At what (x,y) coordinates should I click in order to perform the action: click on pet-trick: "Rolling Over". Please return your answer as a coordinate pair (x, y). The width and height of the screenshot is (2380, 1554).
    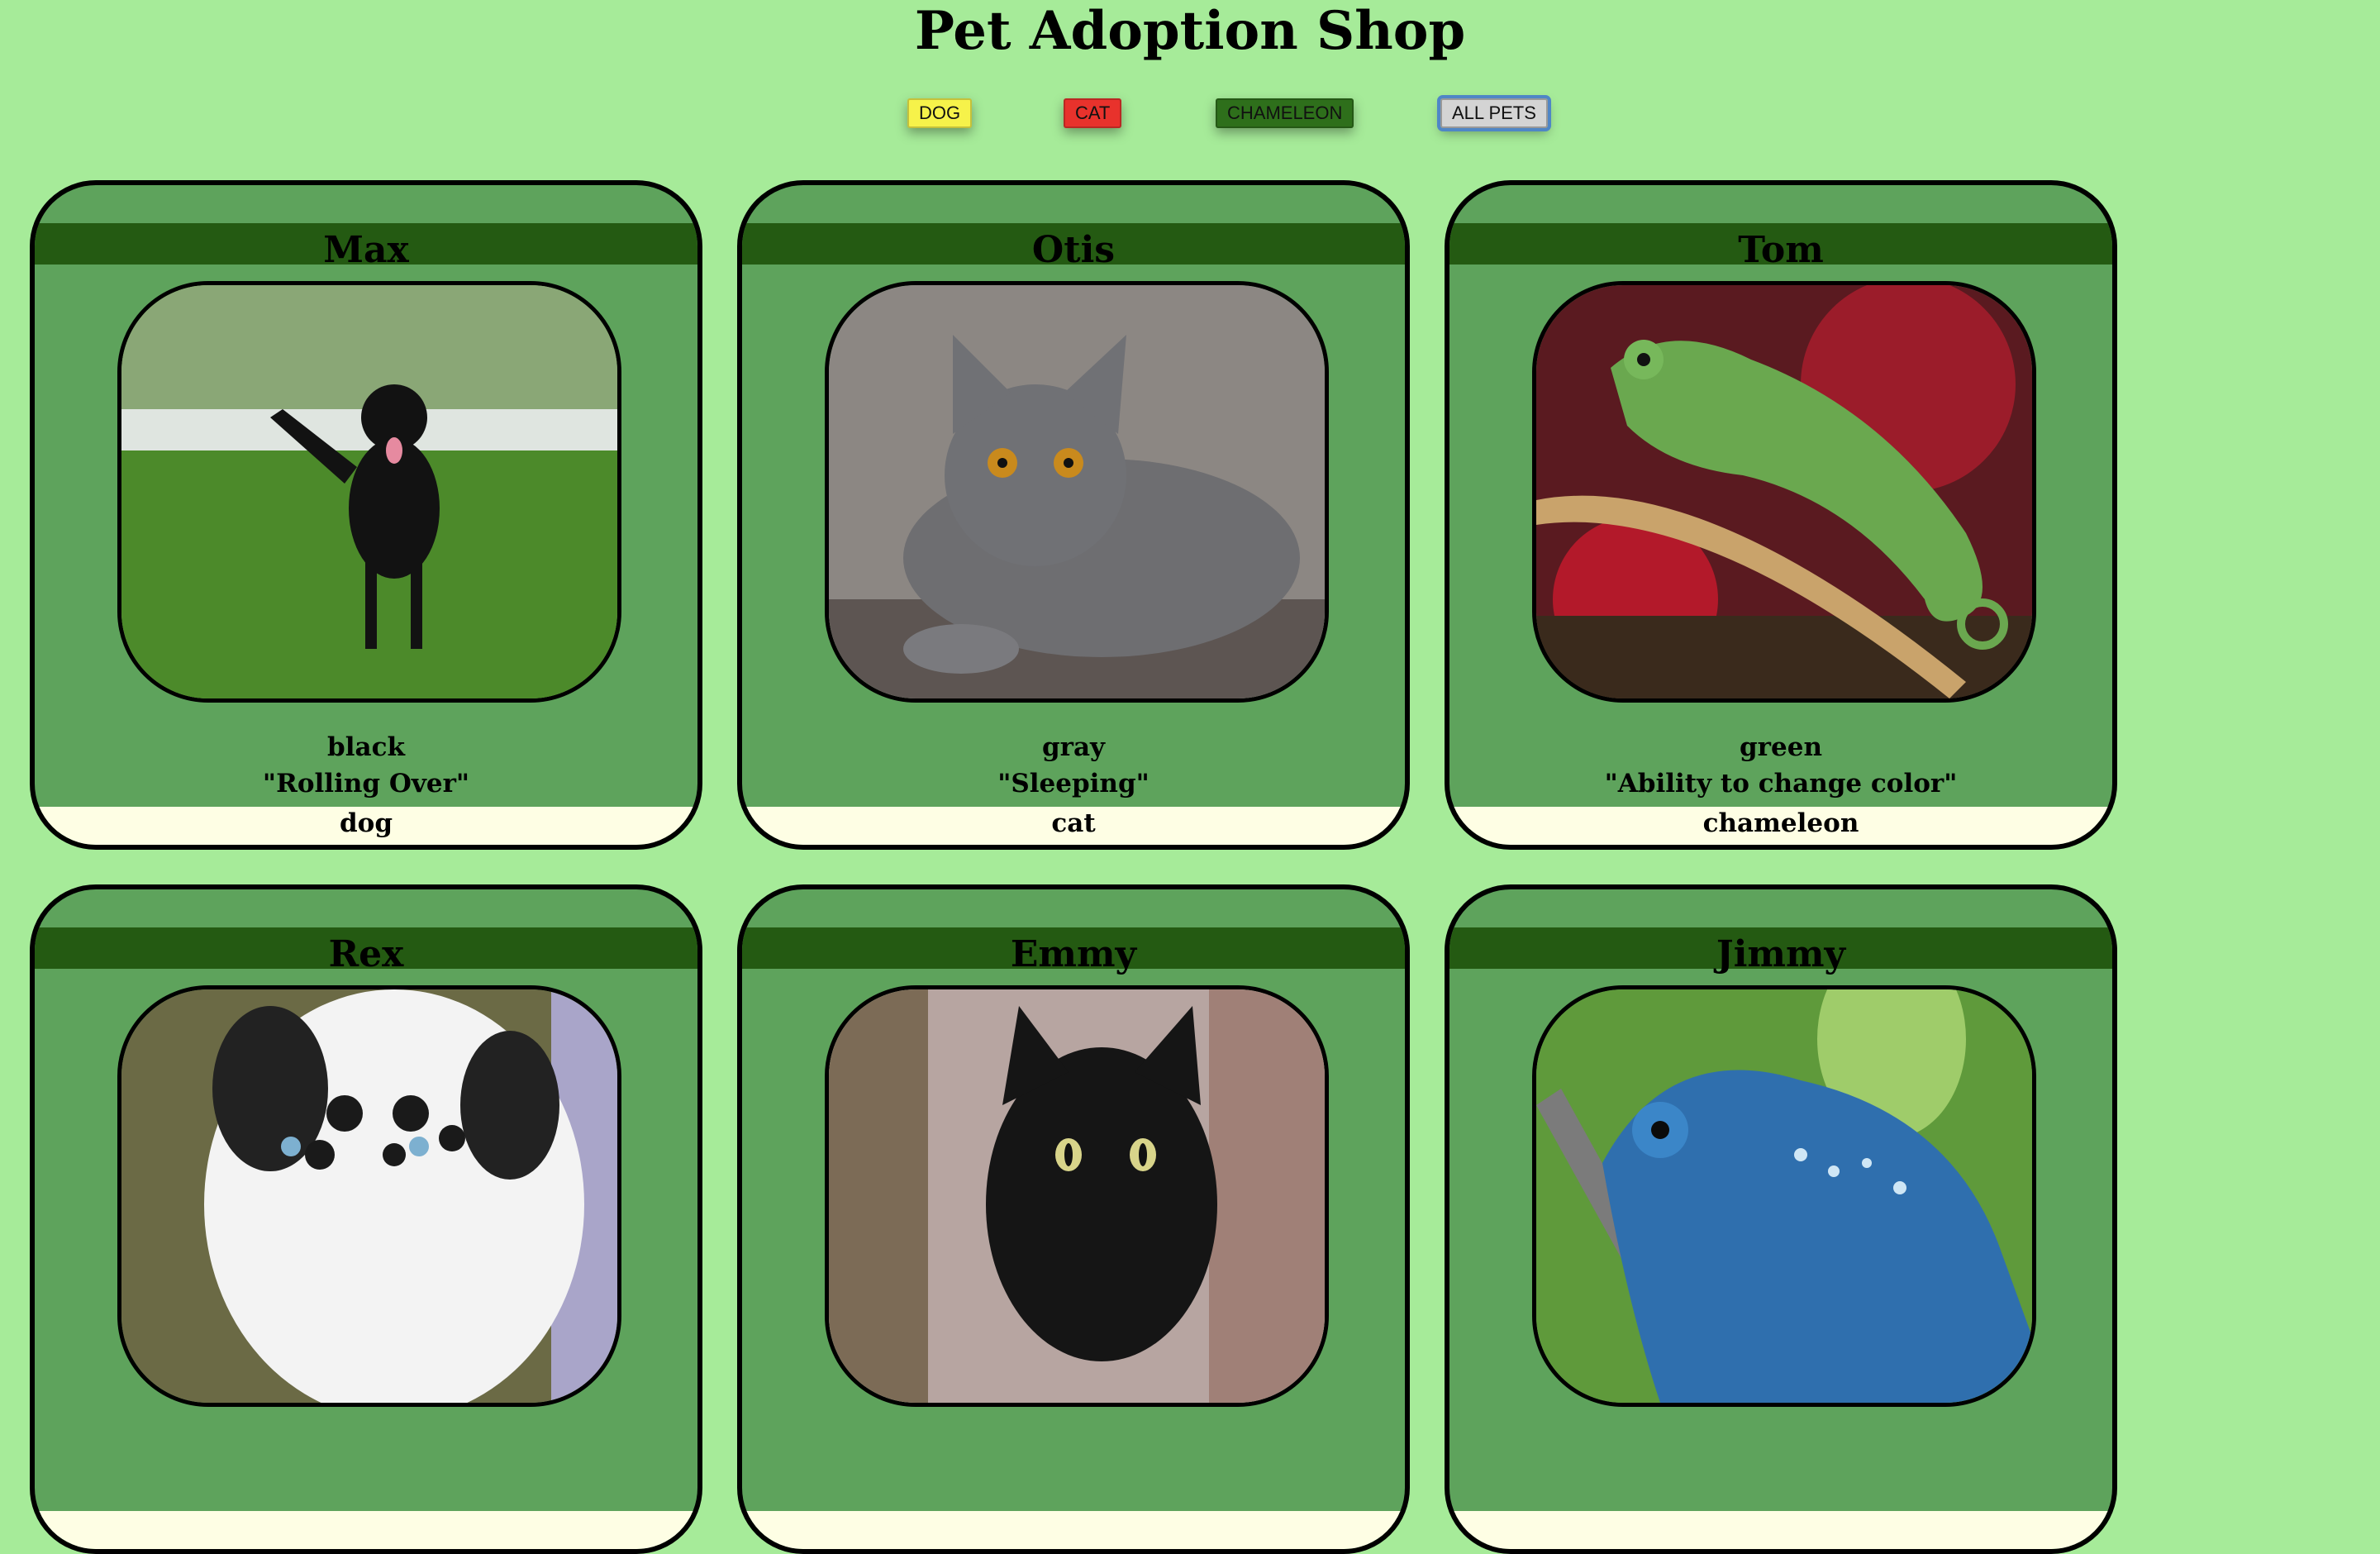
    Looking at the image, I should click on (366, 783).